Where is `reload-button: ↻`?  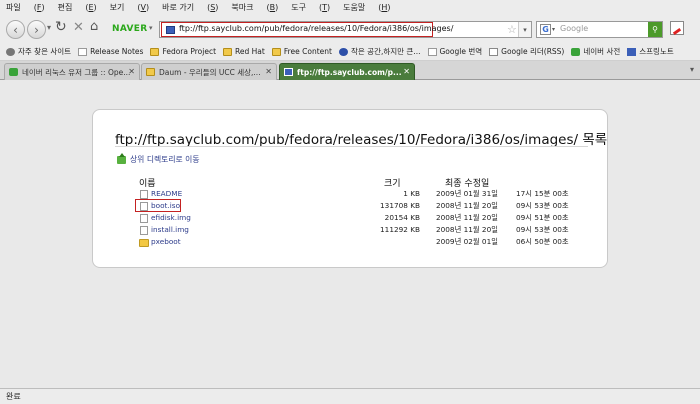
reload-button: ↻ is located at coordinates (61, 27).